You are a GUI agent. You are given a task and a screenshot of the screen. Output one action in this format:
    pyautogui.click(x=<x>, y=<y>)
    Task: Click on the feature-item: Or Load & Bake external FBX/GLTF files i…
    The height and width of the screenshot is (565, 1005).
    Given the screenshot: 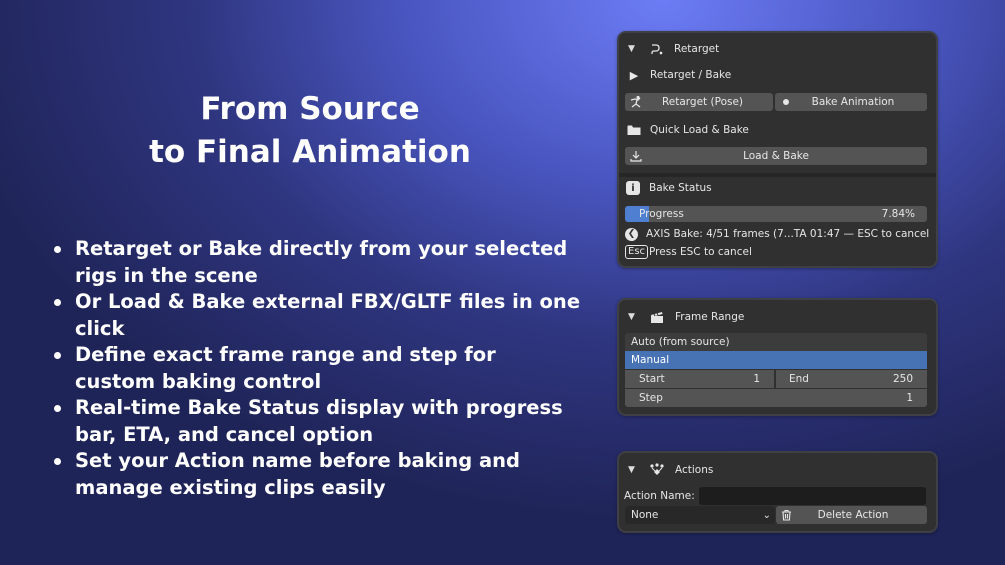 What is the action you would take?
    pyautogui.click(x=317, y=315)
    